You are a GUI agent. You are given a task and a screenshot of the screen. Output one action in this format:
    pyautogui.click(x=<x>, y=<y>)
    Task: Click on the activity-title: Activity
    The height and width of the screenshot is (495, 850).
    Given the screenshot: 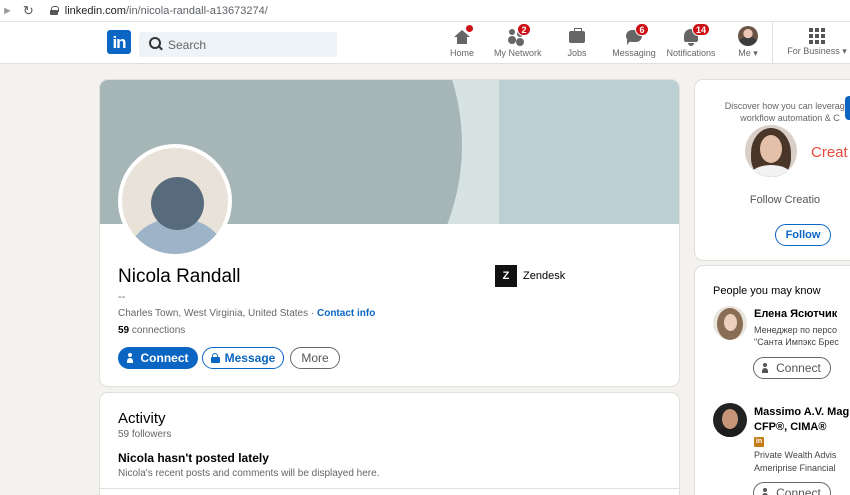 What is the action you would take?
    pyautogui.click(x=142, y=418)
    